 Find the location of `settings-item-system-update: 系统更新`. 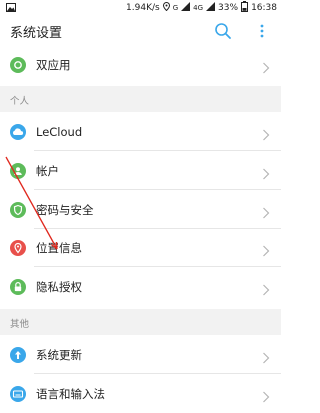

settings-item-system-update: 系统更新 is located at coordinates (140, 355).